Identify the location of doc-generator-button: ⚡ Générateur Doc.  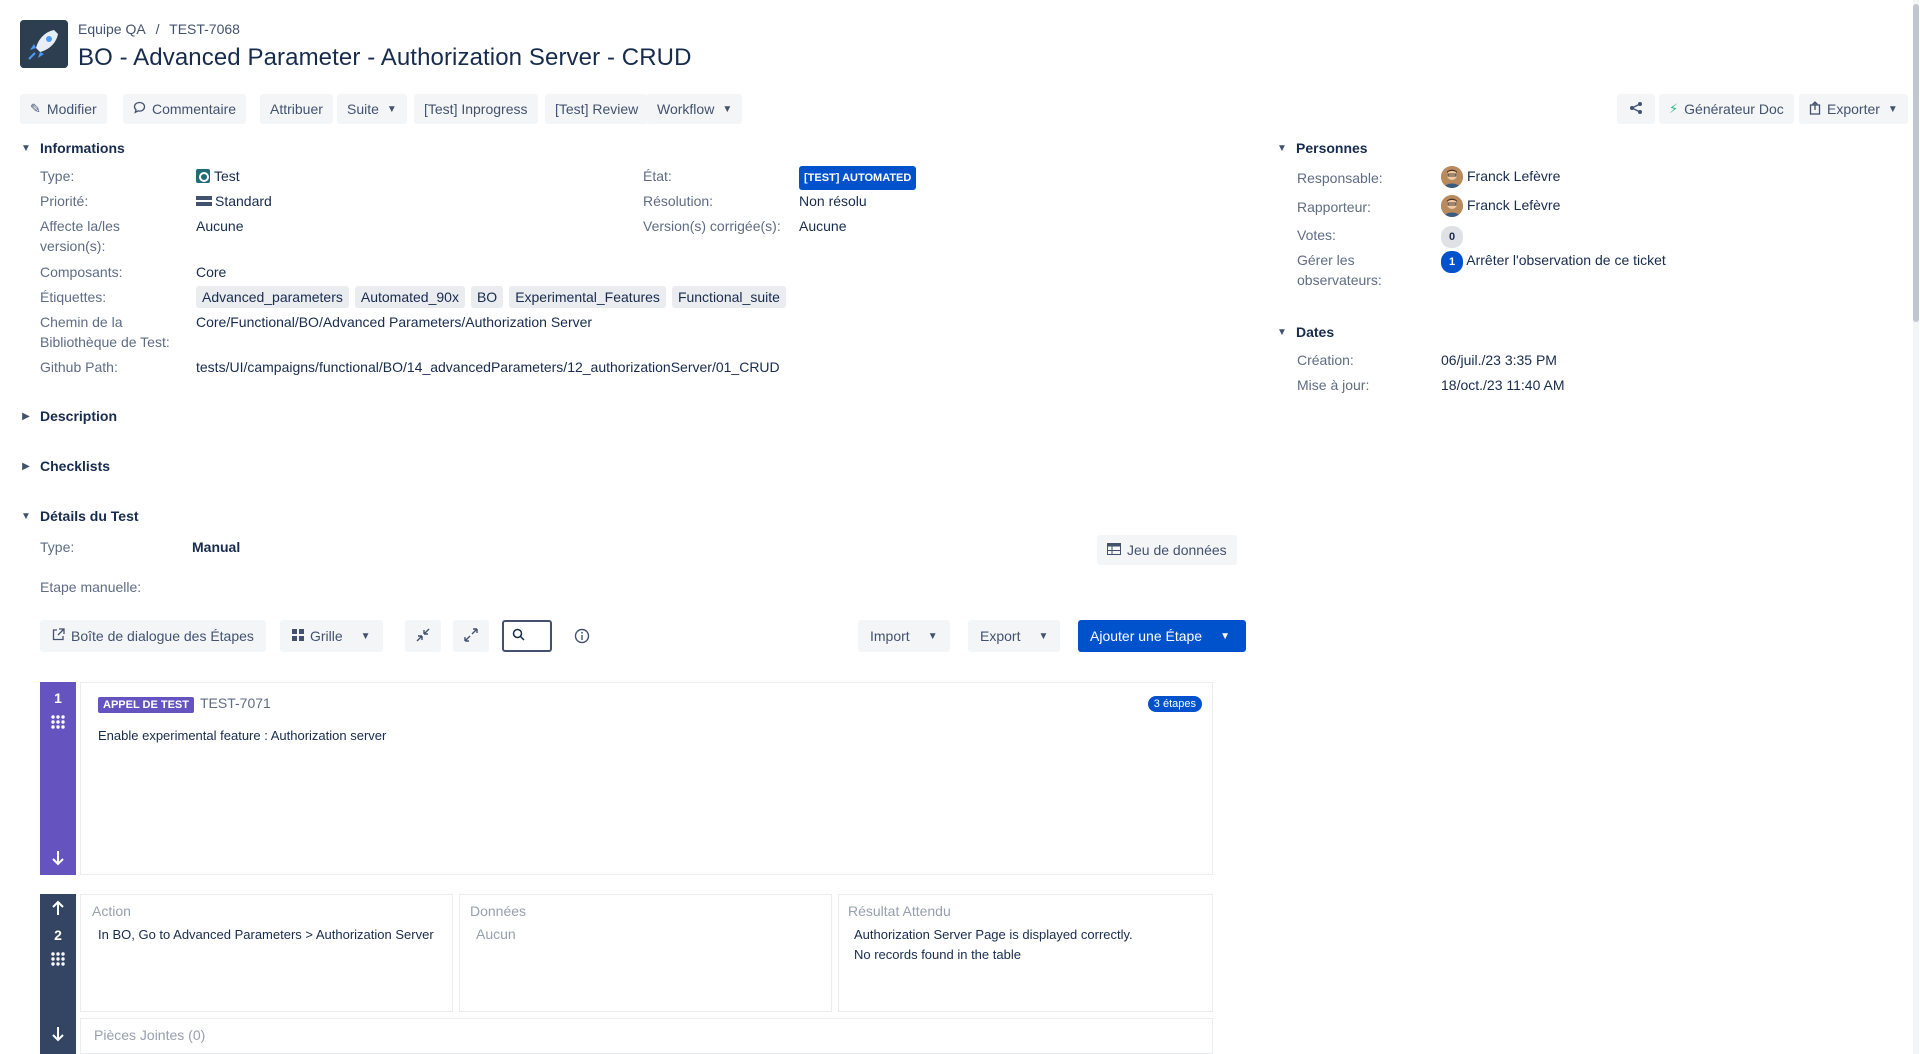
(1726, 109).